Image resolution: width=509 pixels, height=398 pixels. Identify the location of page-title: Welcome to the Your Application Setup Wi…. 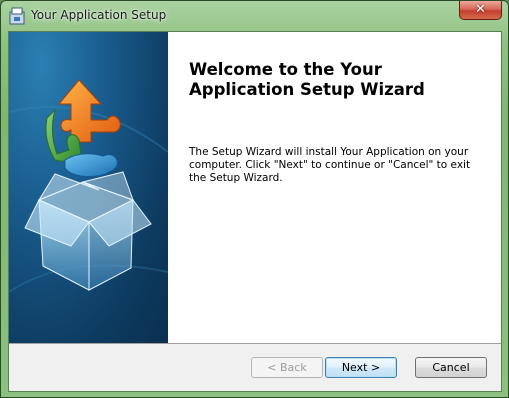
(307, 79).